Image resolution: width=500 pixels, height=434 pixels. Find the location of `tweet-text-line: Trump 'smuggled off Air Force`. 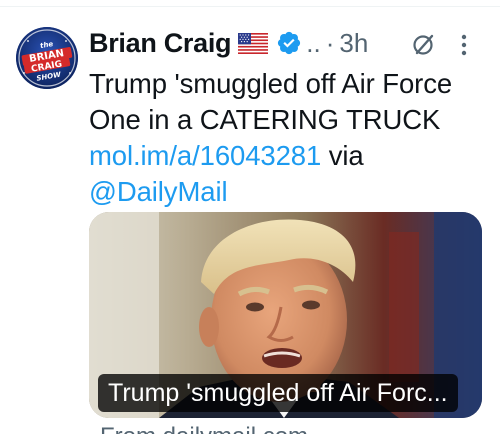

tweet-text-line: Trump 'smuggled off Air Force is located at coordinates (271, 83).